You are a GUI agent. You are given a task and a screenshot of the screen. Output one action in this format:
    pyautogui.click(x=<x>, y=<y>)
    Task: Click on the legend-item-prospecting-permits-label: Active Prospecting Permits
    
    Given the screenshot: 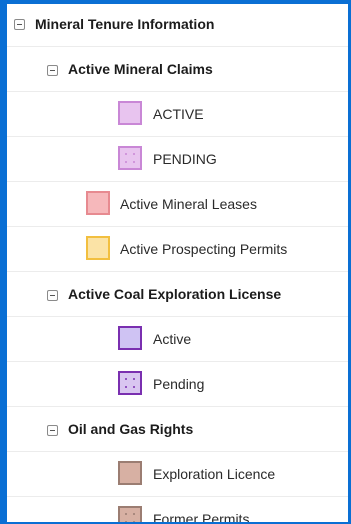 What is the action you would take?
    pyautogui.click(x=204, y=249)
    